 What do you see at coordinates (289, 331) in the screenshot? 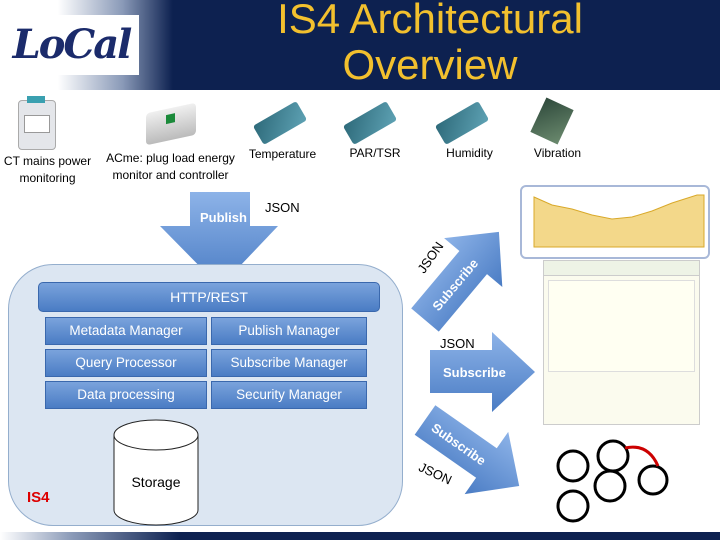
I see `publish-manager: Publish Manager` at bounding box center [289, 331].